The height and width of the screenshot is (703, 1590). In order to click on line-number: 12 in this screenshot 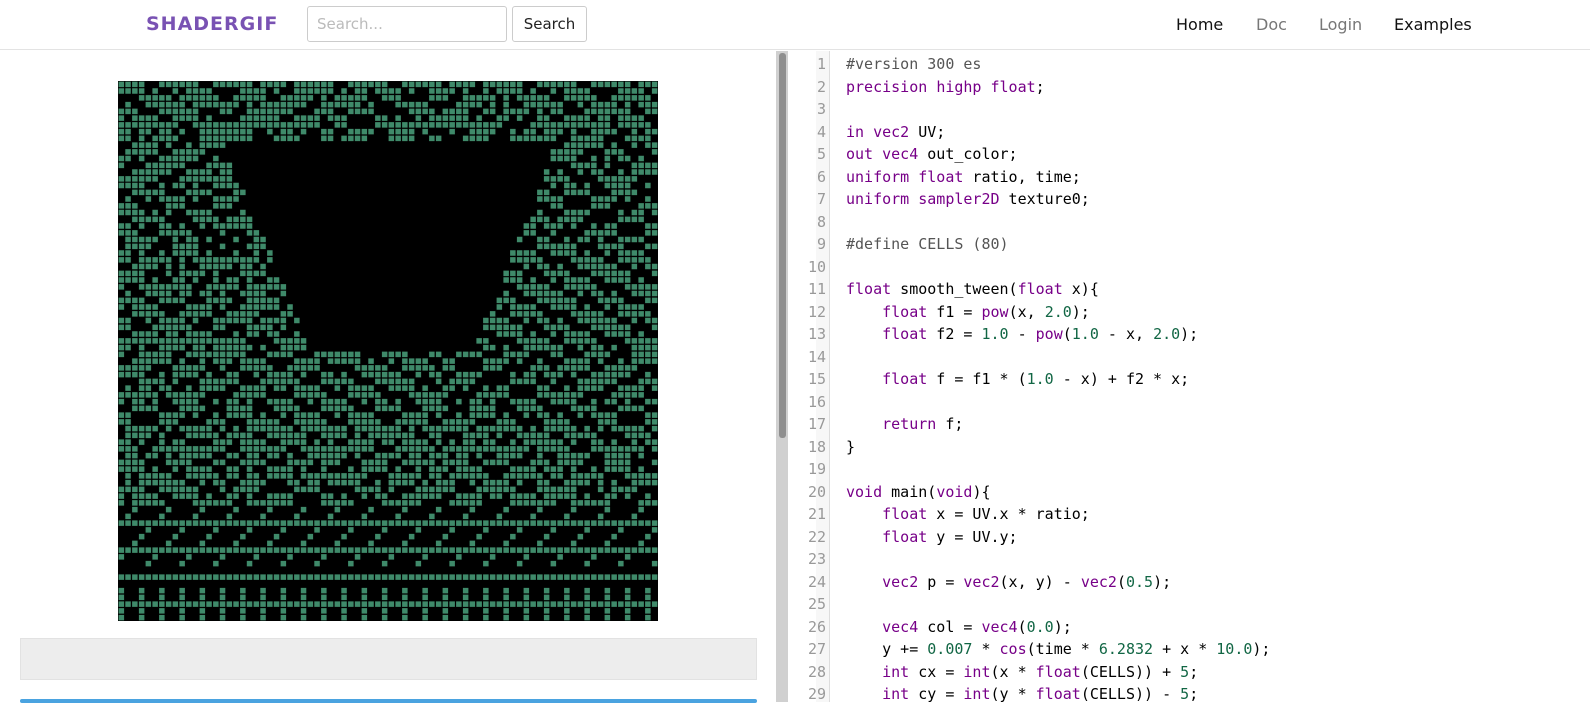, I will do `click(816, 311)`.